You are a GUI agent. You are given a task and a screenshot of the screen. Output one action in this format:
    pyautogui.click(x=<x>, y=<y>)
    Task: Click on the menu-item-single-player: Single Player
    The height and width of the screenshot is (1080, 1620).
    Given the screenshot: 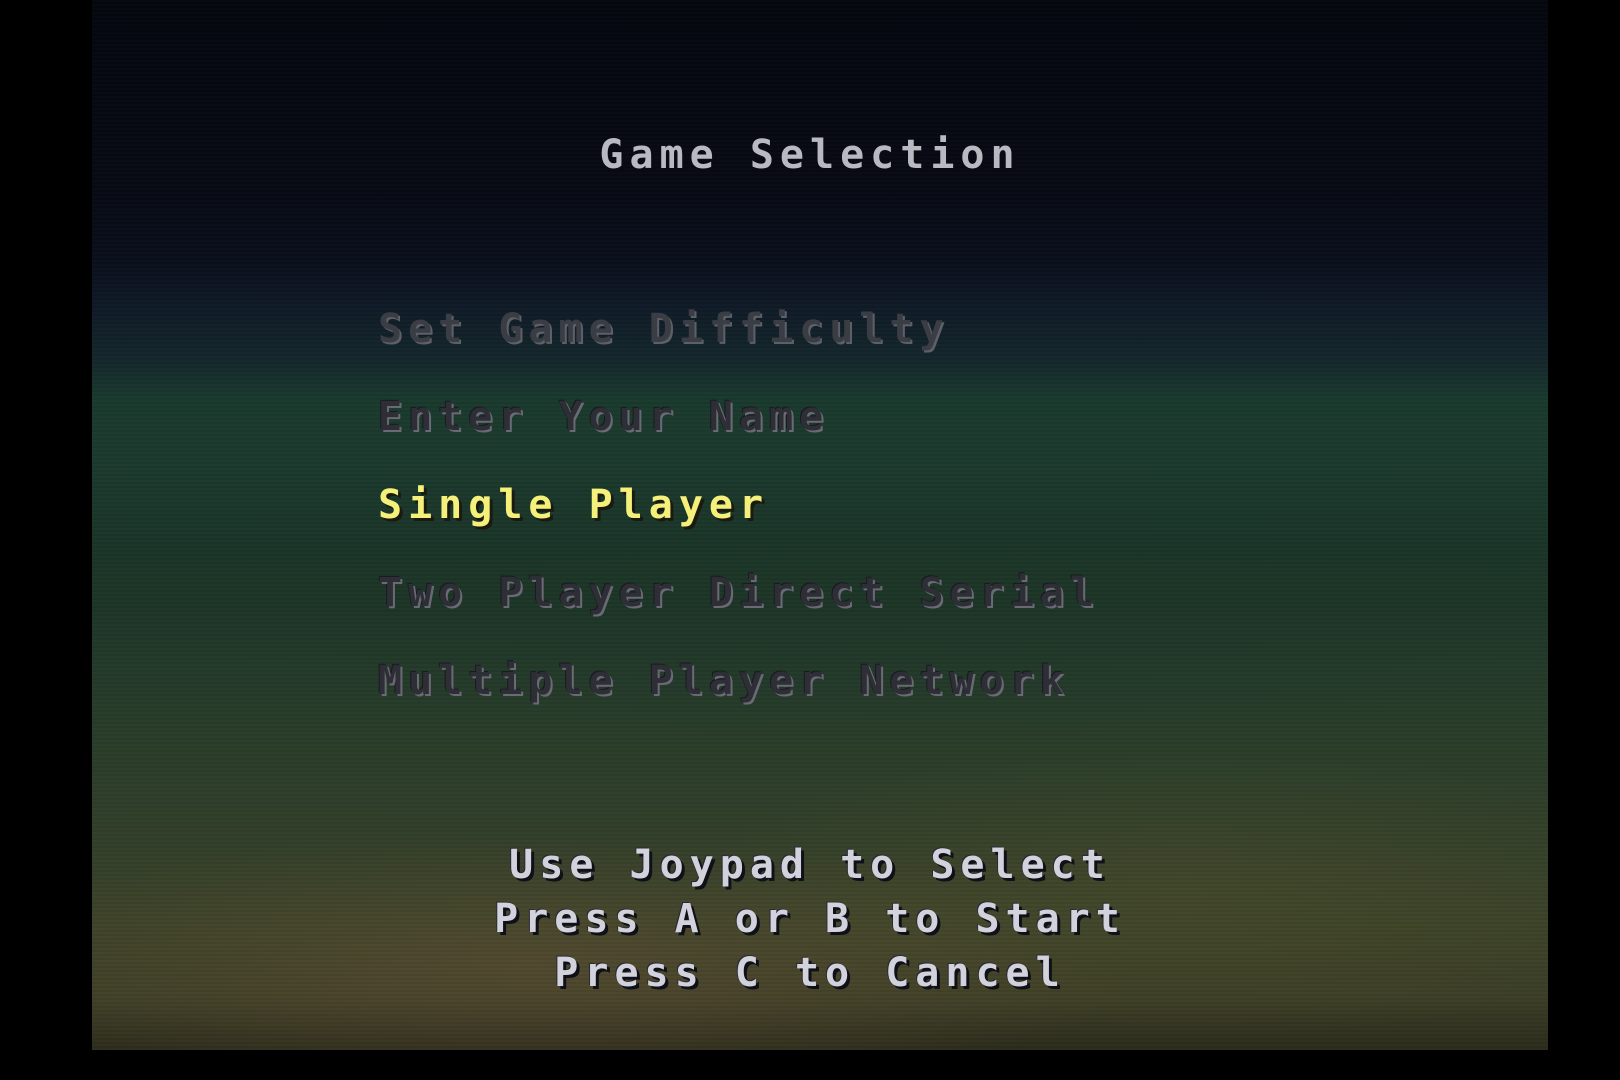 What is the action you would take?
    pyautogui.click(x=573, y=505)
    